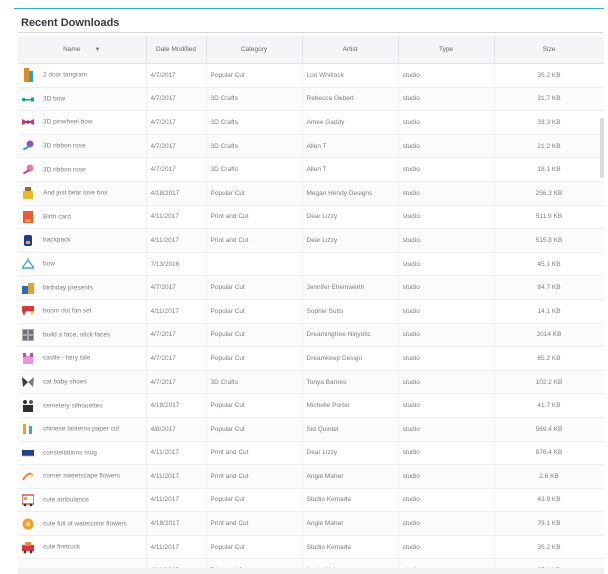  What do you see at coordinates (82, 75) in the screenshot?
I see `cell-name: 2 door tangram` at bounding box center [82, 75].